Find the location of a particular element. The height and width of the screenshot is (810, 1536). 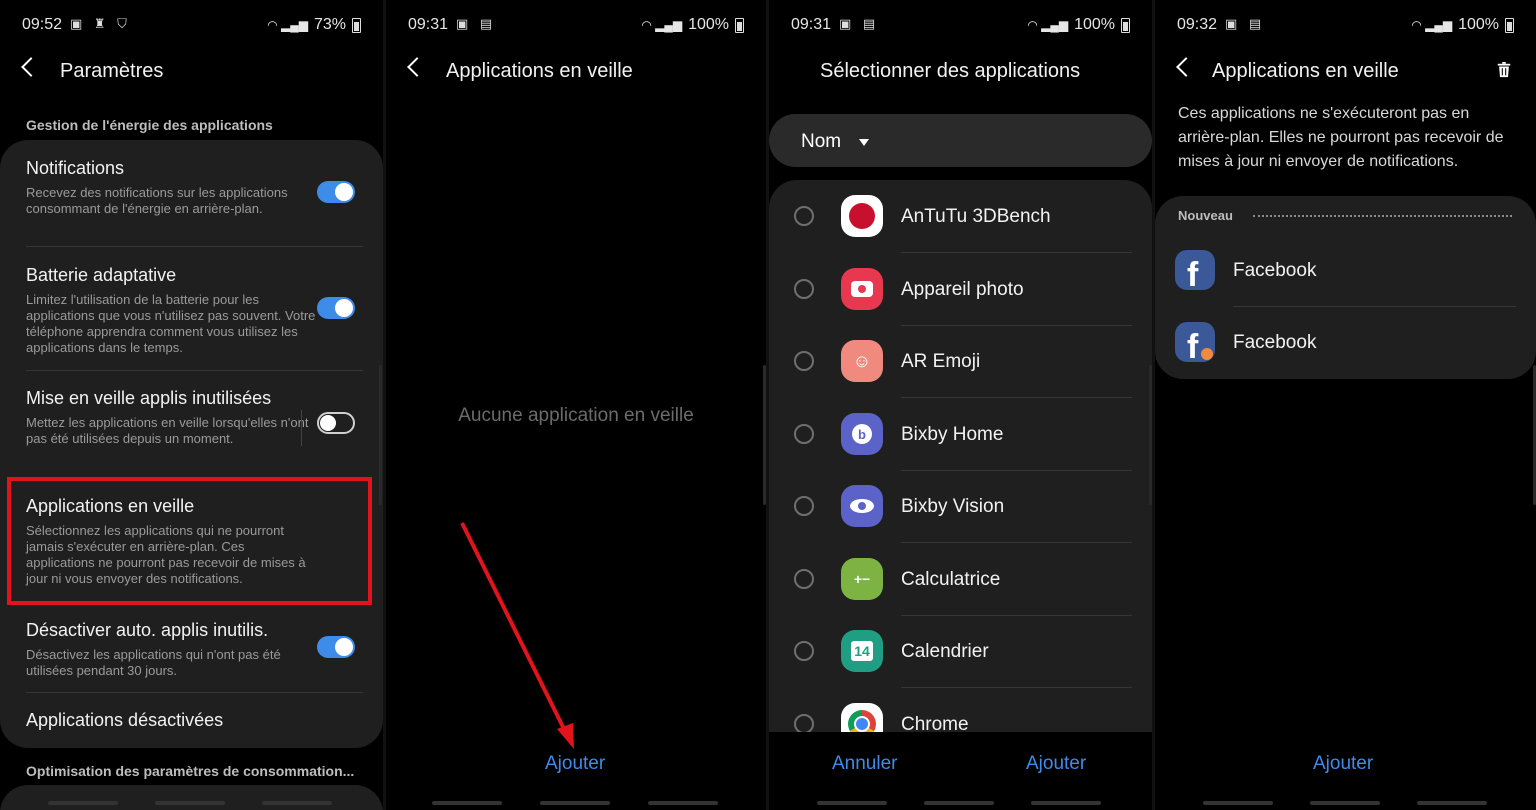

empty-state-text: Aucune application en veille is located at coordinates (576, 415).